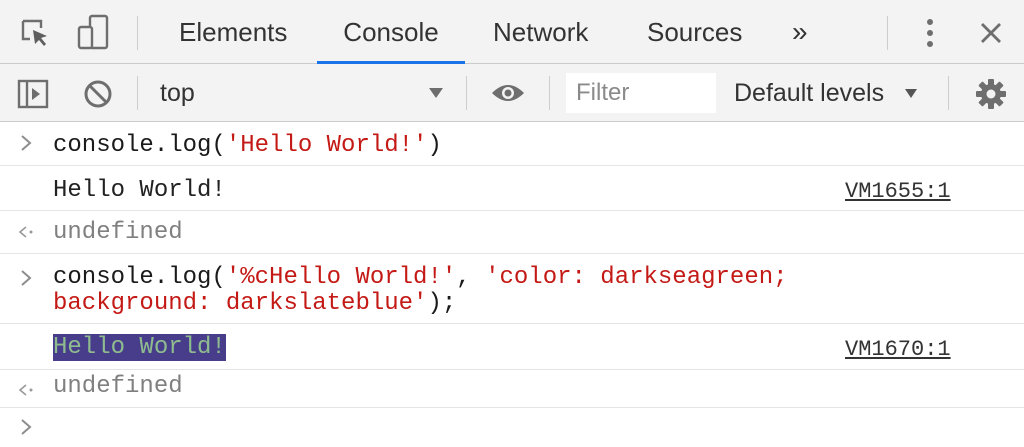 The width and height of the screenshot is (1024, 447). I want to click on tab-bar-divider-right, so click(887, 33).